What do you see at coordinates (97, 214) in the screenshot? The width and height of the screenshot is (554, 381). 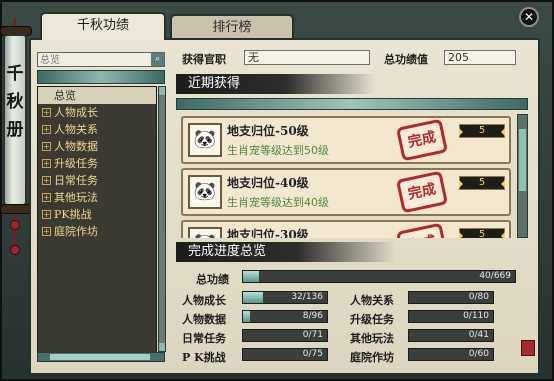 I see `category-item-pk: + PK挑战` at bounding box center [97, 214].